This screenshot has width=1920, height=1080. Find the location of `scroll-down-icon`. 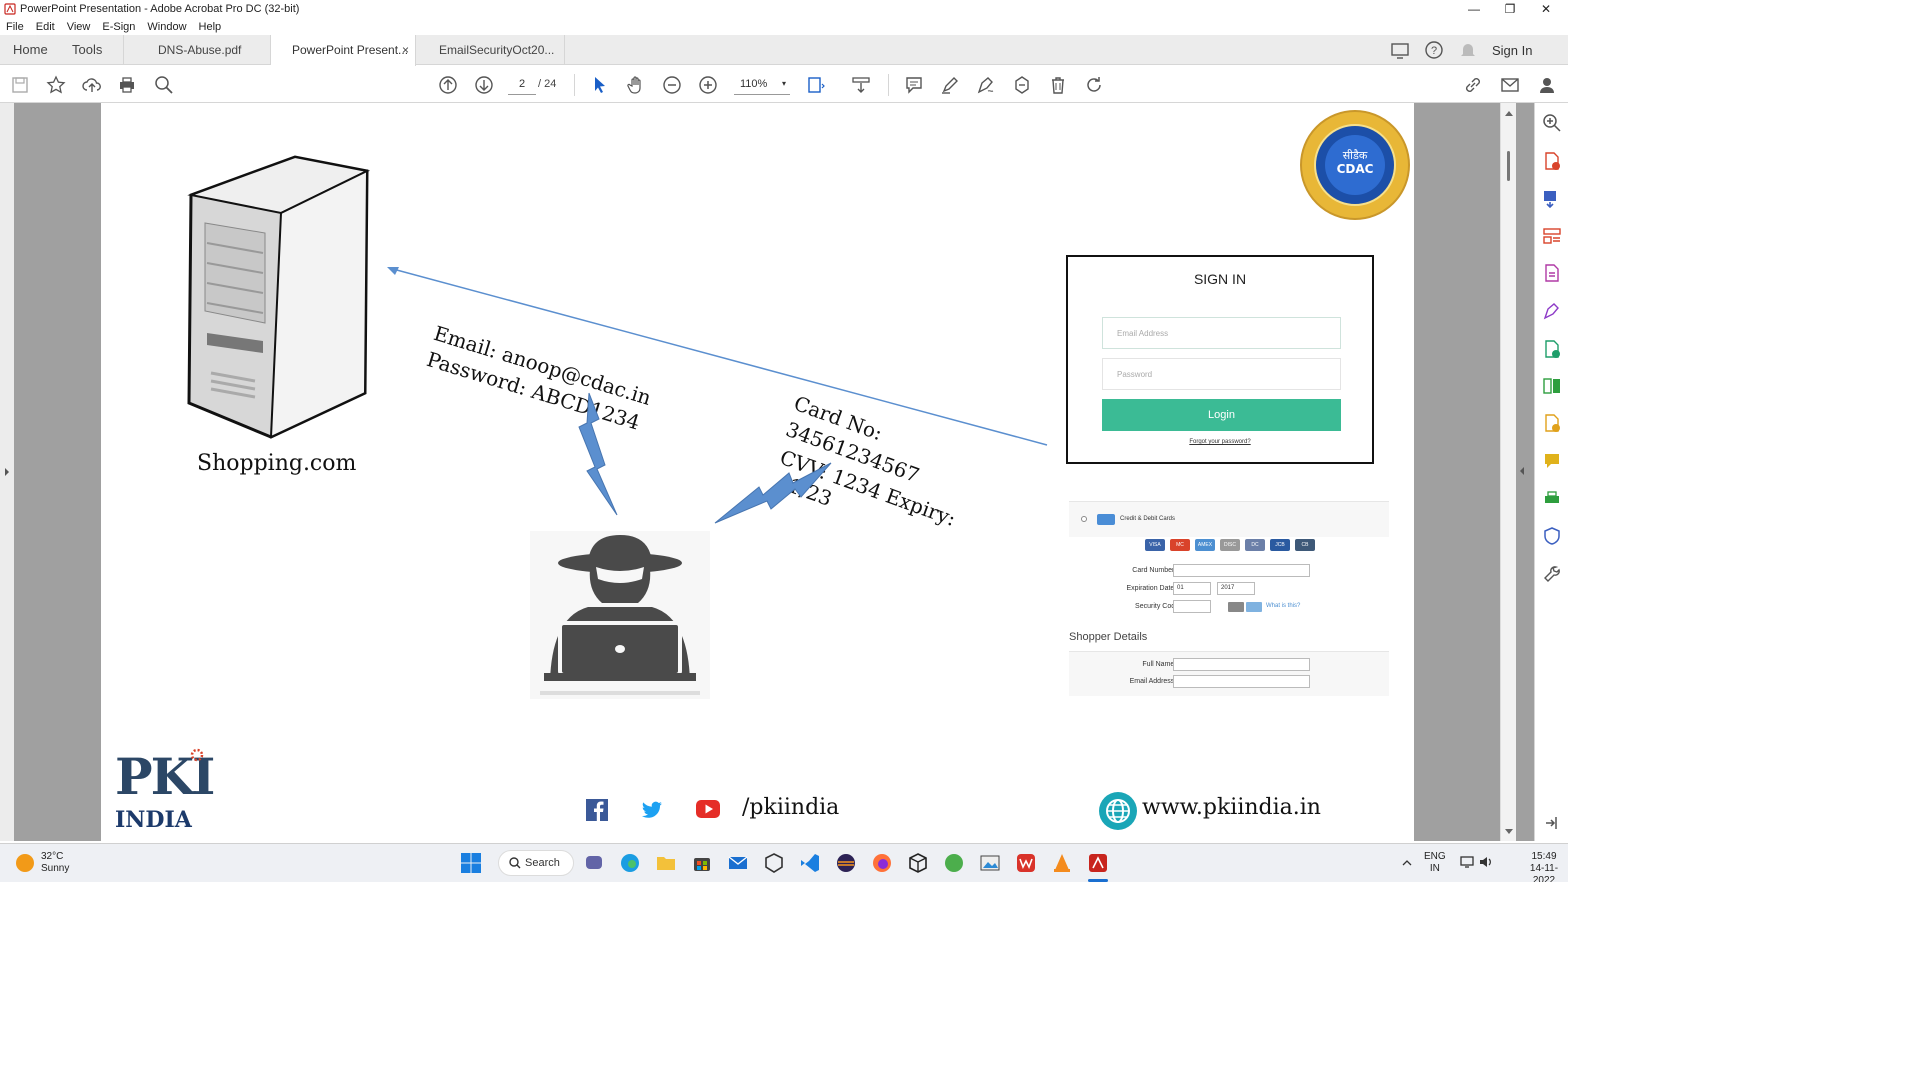

scroll-down-icon is located at coordinates (1509, 832).